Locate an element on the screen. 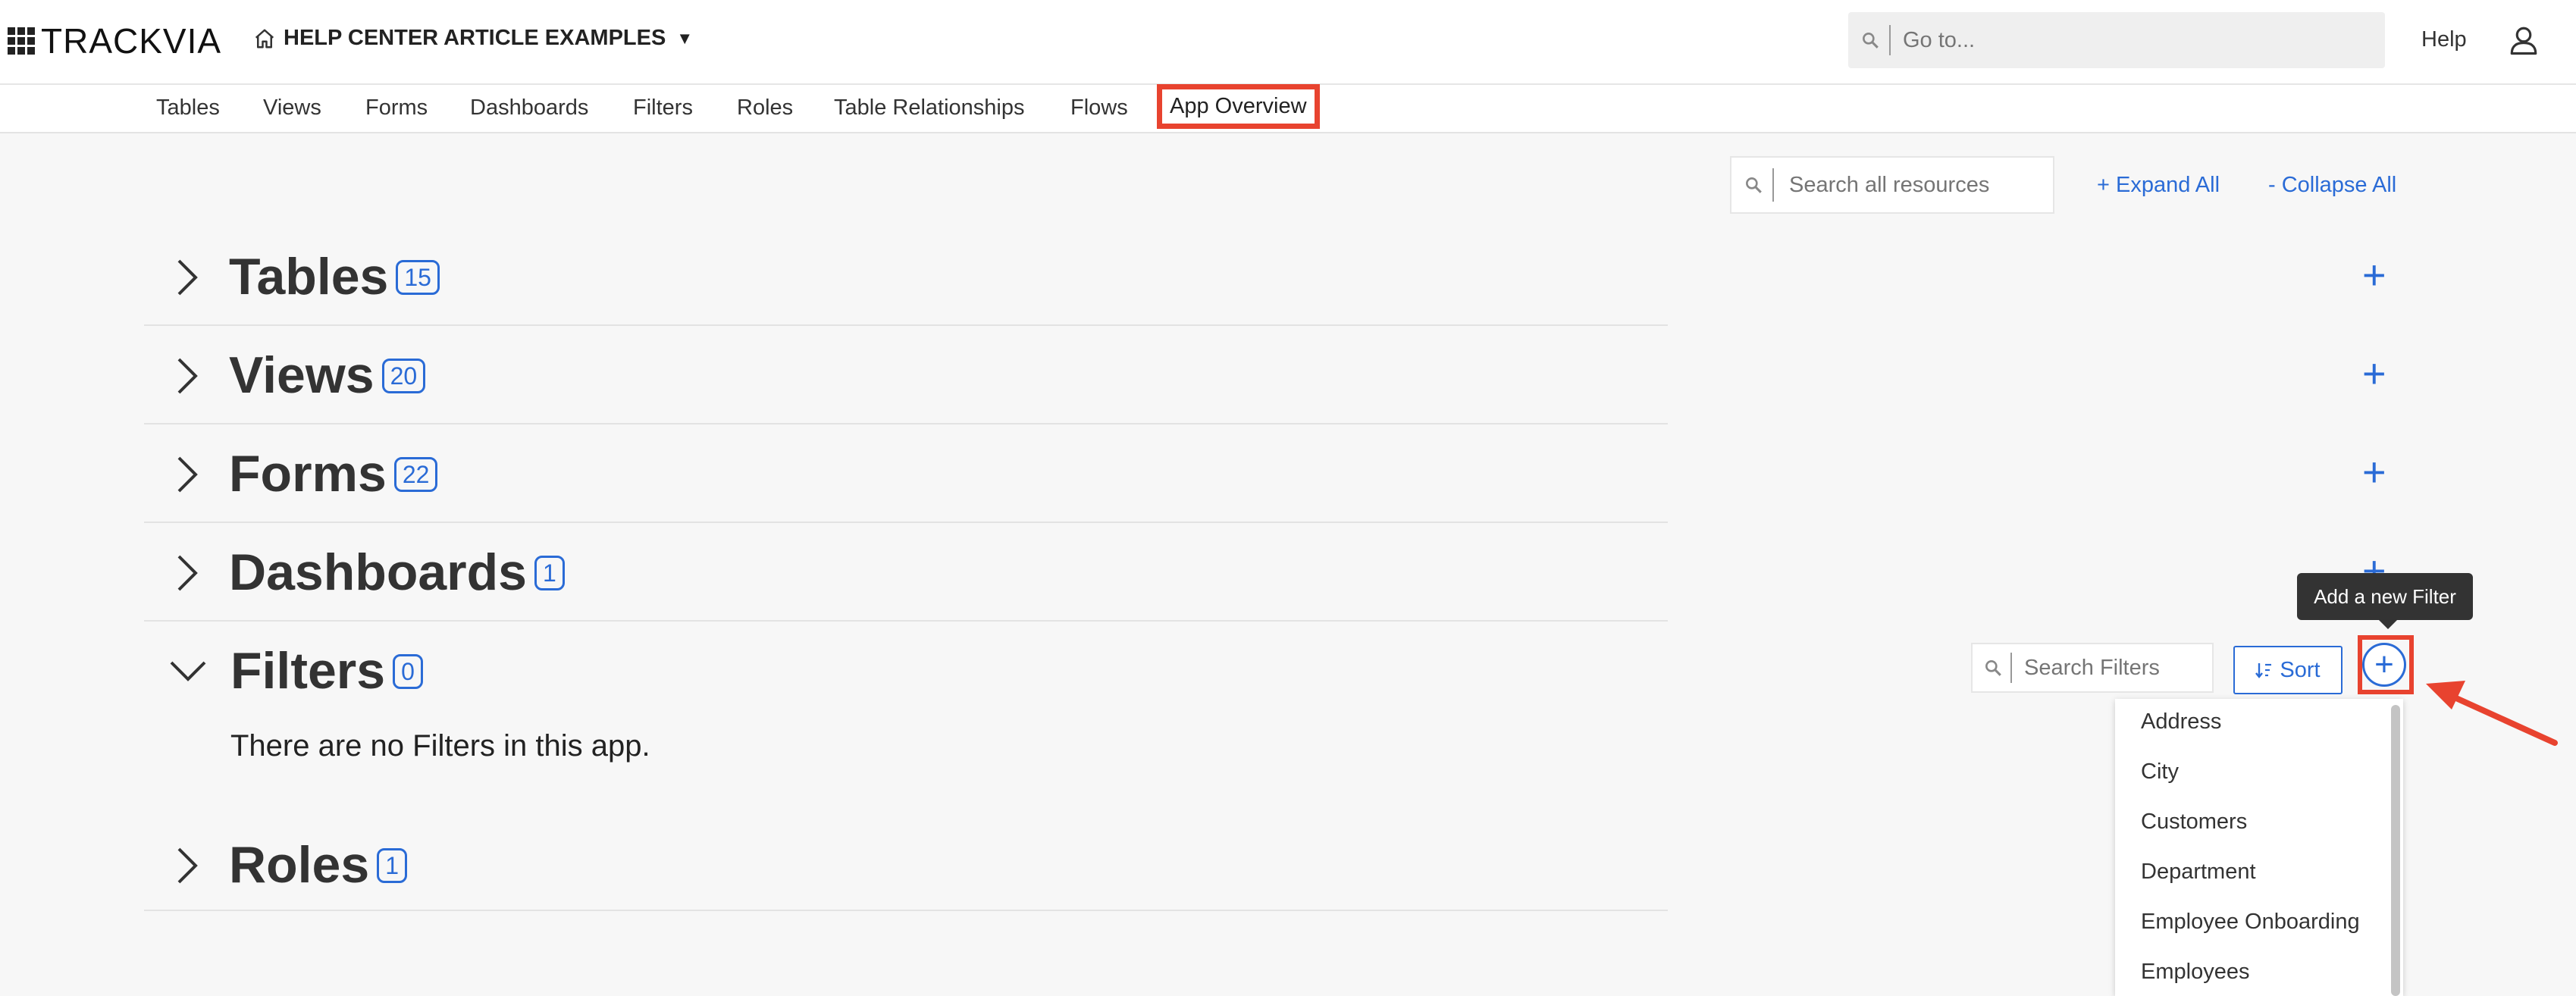 Image resolution: width=2576 pixels, height=996 pixels. logo-grid-icon is located at coordinates (21, 41).